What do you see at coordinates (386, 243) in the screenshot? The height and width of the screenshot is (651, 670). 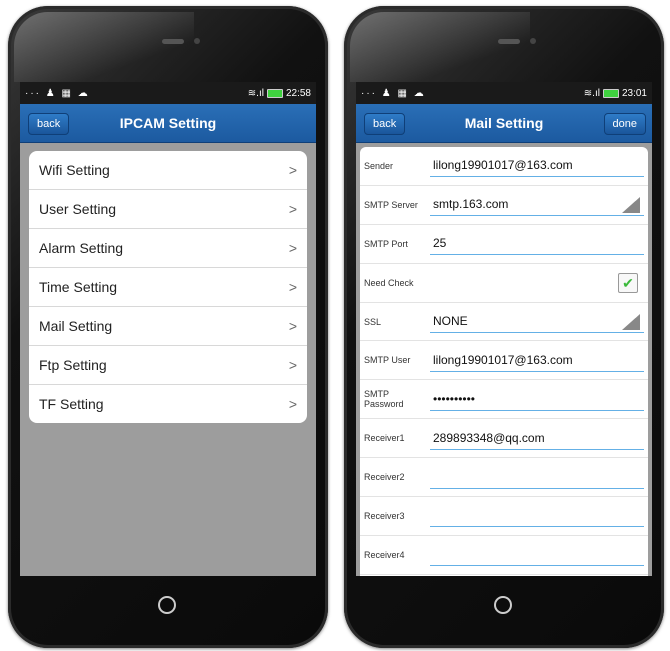 I see `field-label: SMTP Port` at bounding box center [386, 243].